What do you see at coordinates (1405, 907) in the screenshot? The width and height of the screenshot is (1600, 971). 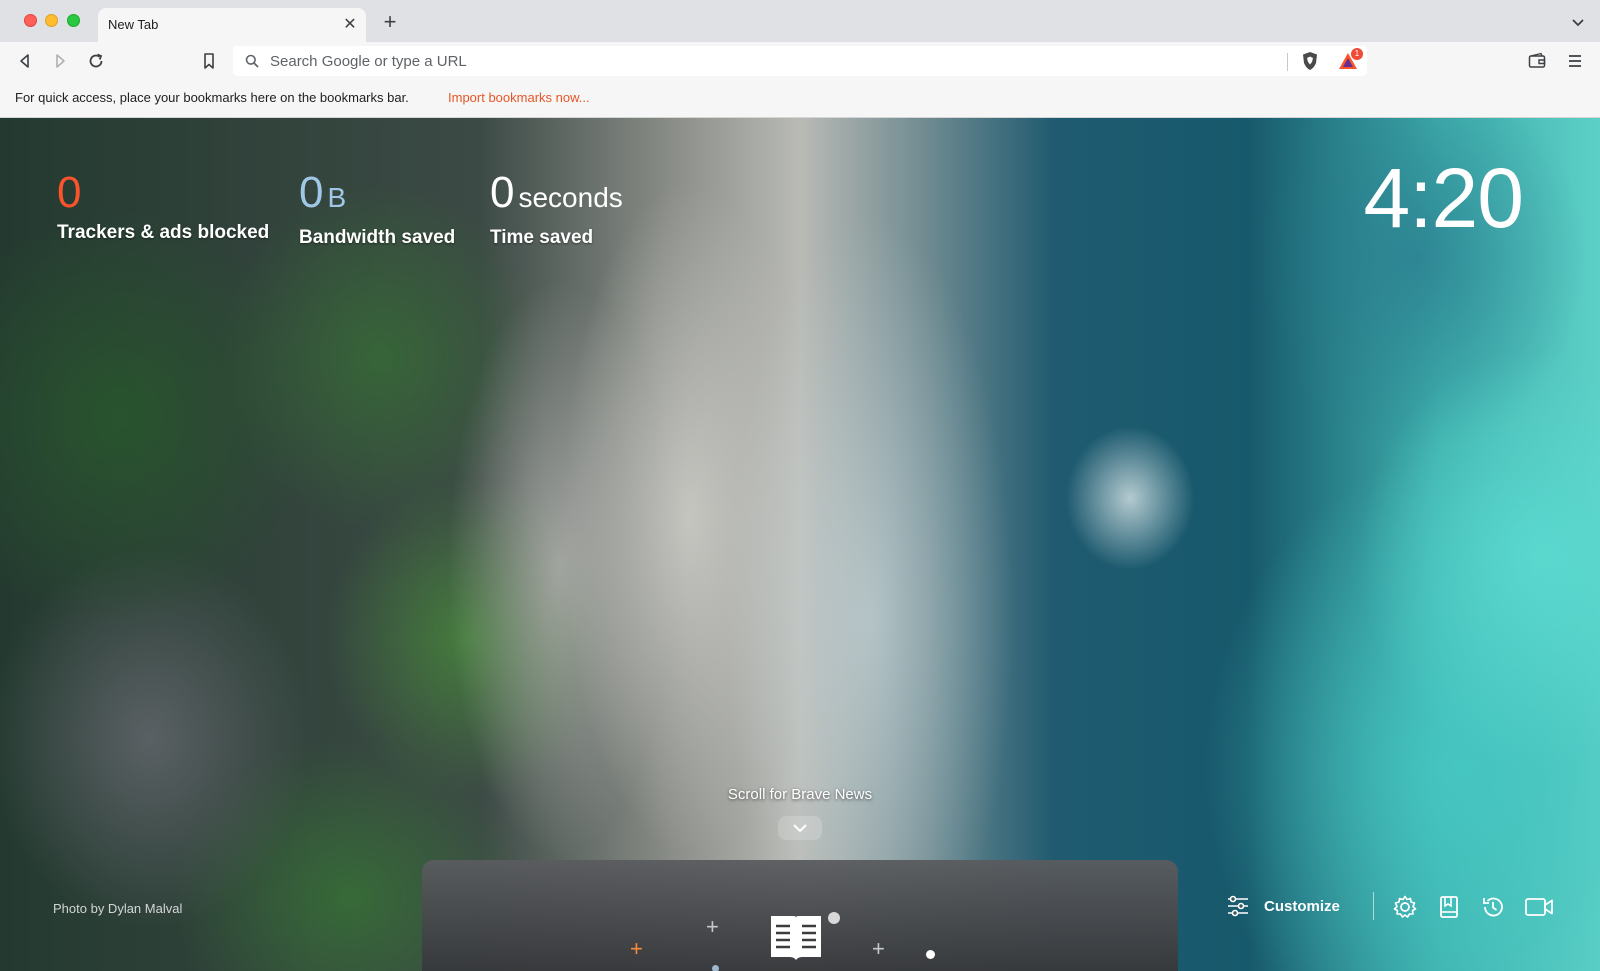 I see `settings-gear-icon` at bounding box center [1405, 907].